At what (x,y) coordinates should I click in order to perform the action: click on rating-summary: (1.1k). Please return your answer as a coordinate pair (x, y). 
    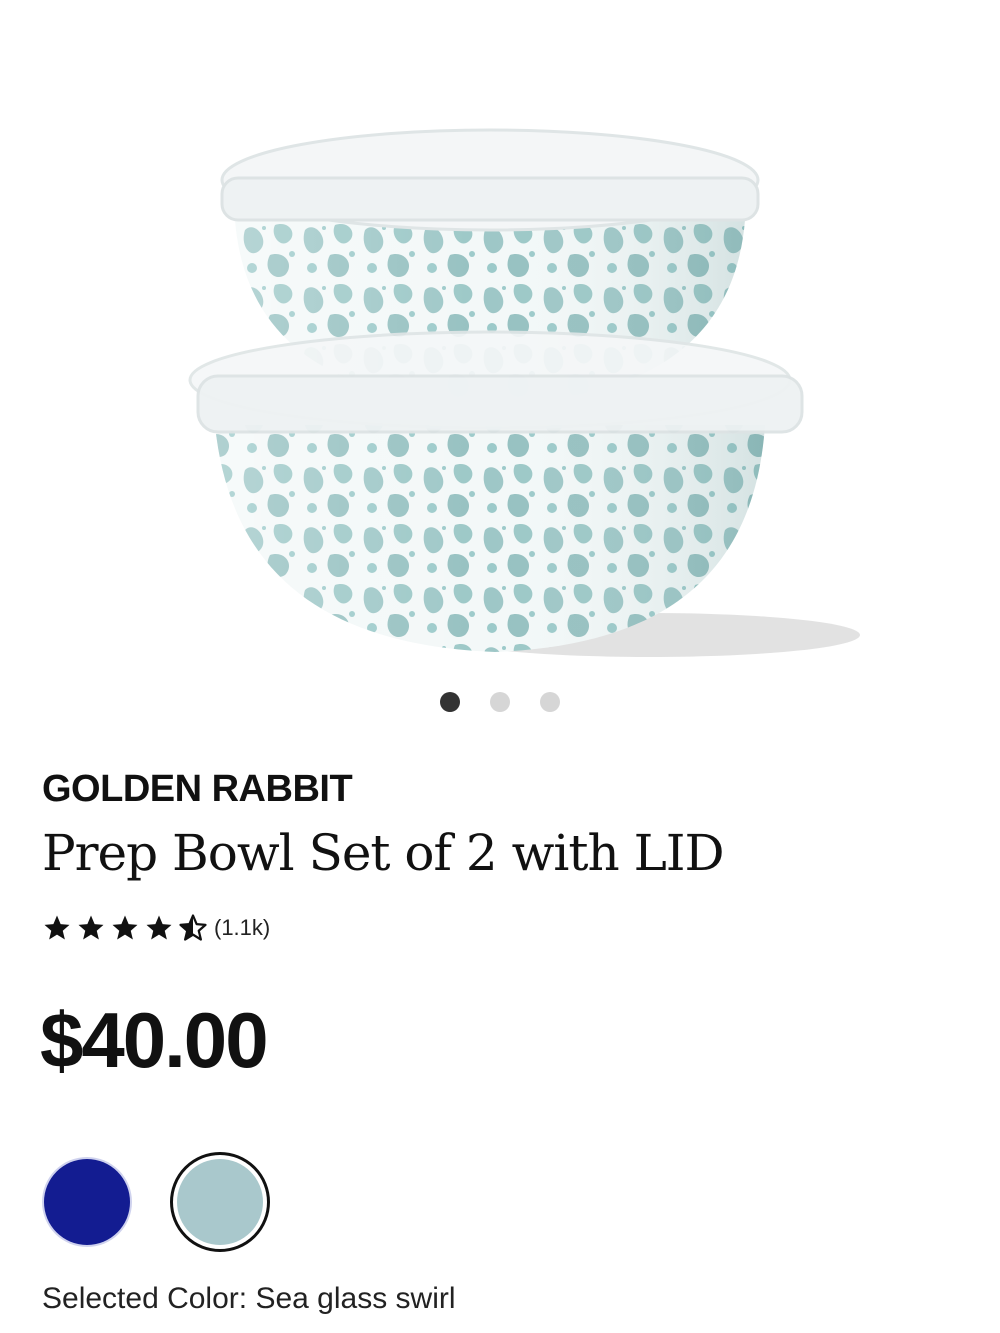
    Looking at the image, I should click on (156, 928).